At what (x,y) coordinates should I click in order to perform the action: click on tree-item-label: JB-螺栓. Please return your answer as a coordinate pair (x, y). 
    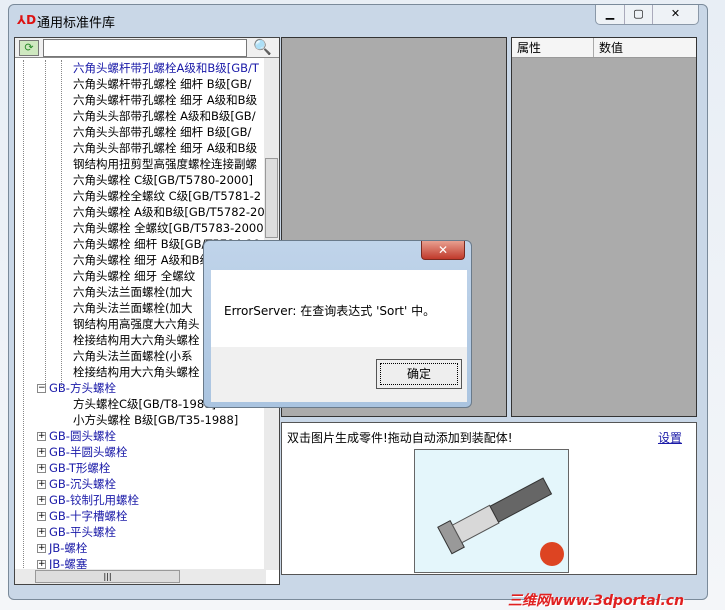
    Looking at the image, I should click on (68, 548).